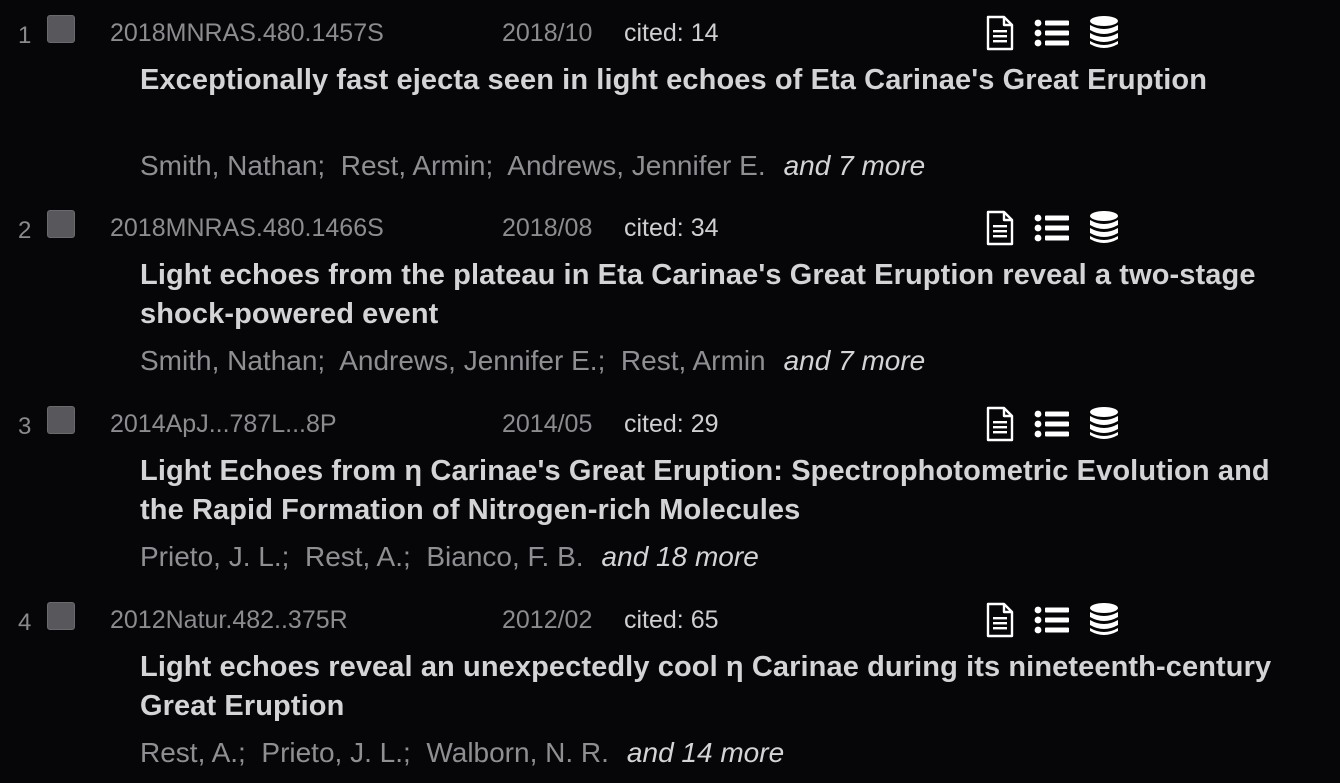  What do you see at coordinates (472, 360) in the screenshot?
I see `author-link: Andrews, Jennifer E.;` at bounding box center [472, 360].